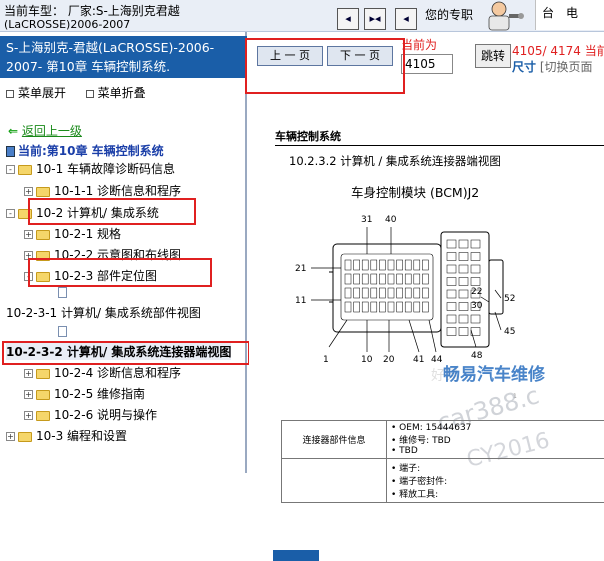 The image size is (604, 561). Describe the element at coordinates (375, 19) in the screenshot. I see `nav-toggle-button: ▸◂` at that location.